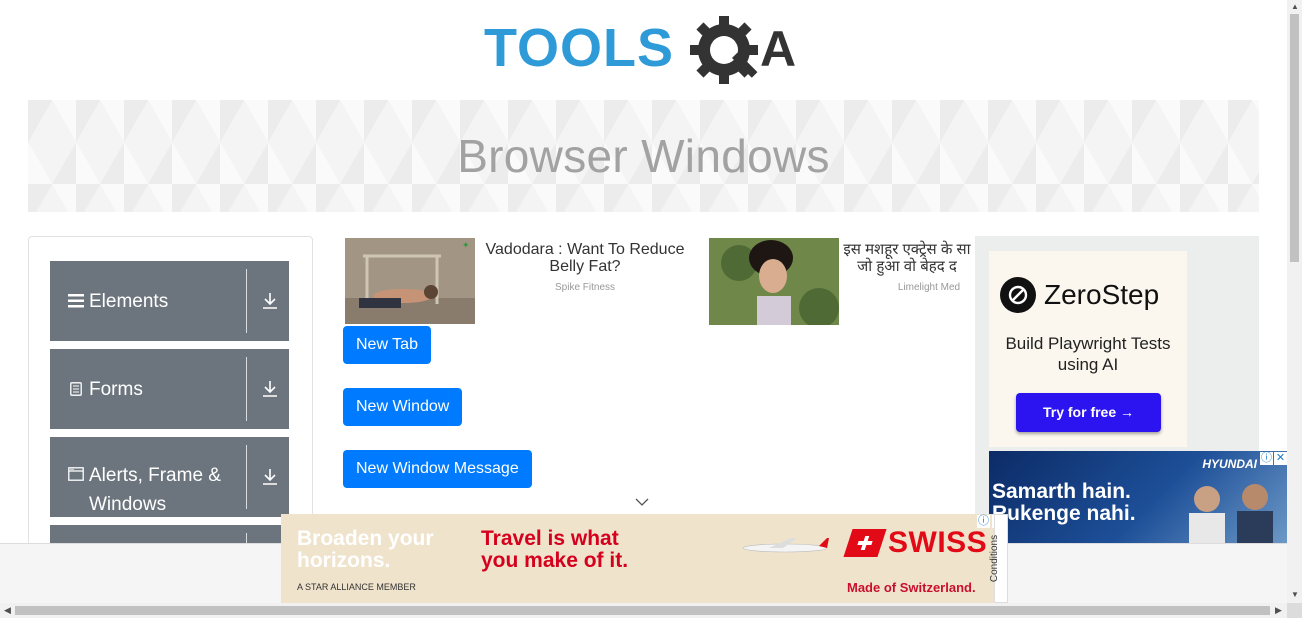  I want to click on vertical-scrollbar: ▲ ▼, so click(1294, 301).